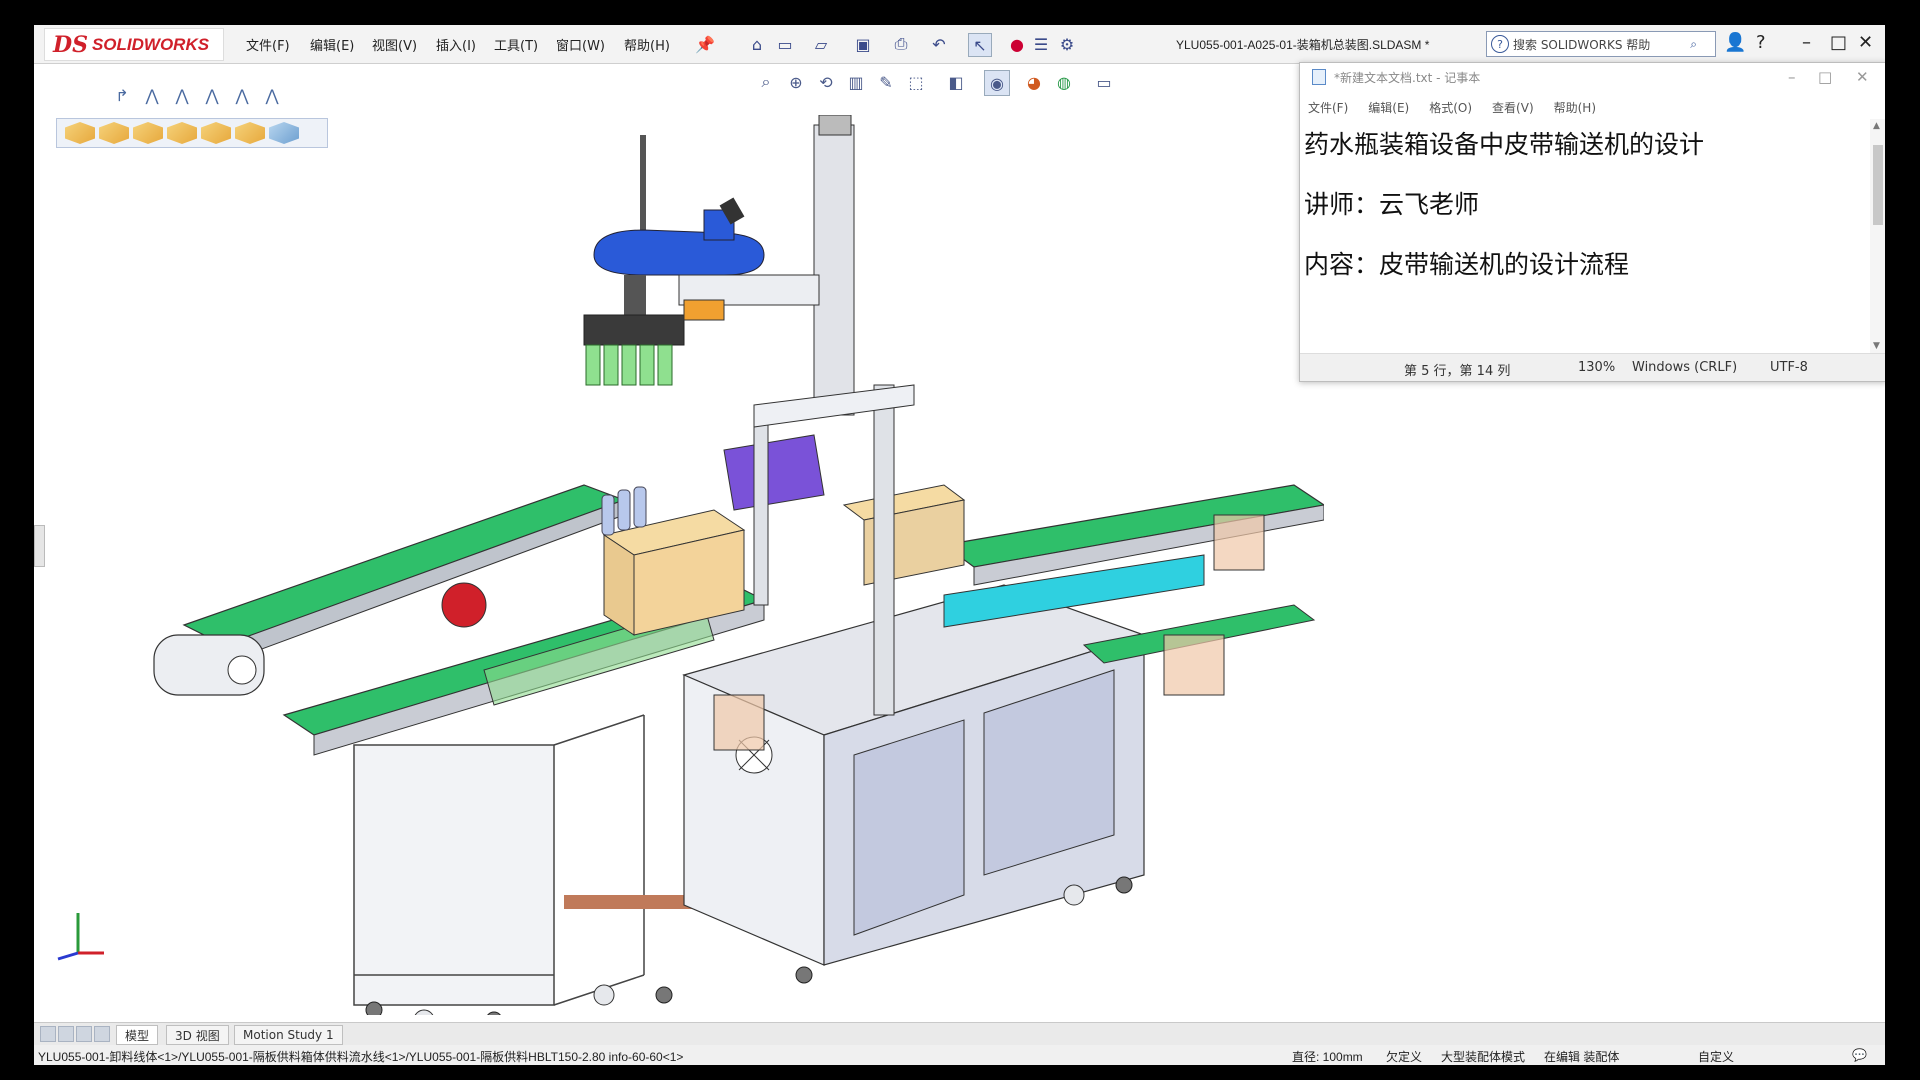 Image resolution: width=1920 pixels, height=1080 pixels. What do you see at coordinates (404, 565) in the screenshot?
I see `left-back-conveyor-belt` at bounding box center [404, 565].